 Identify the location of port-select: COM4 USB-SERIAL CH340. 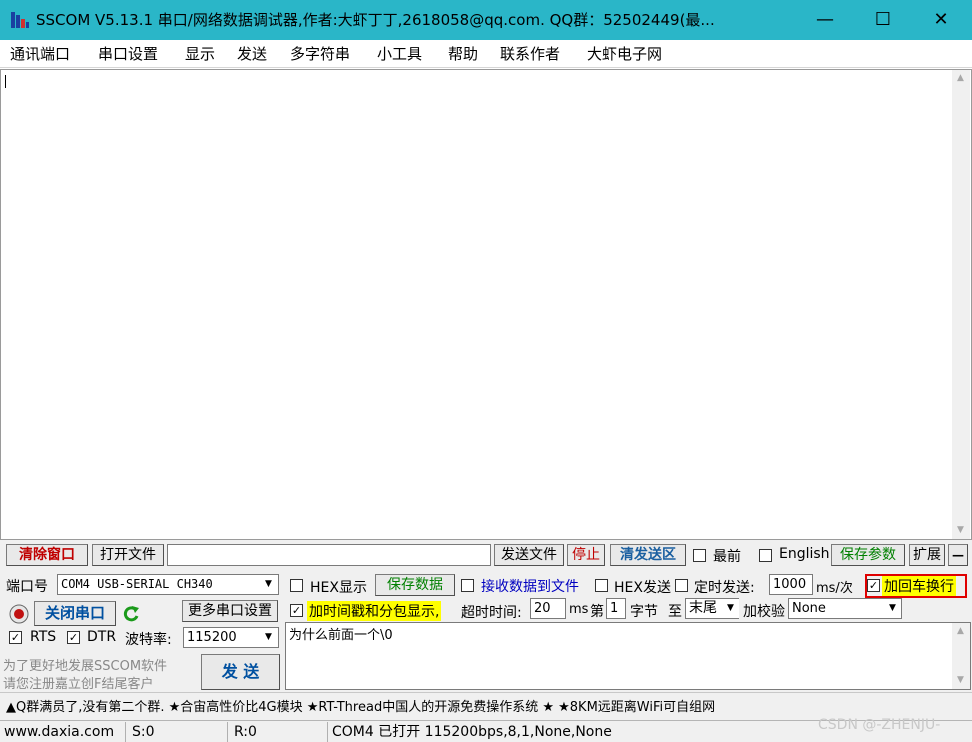
(168, 584).